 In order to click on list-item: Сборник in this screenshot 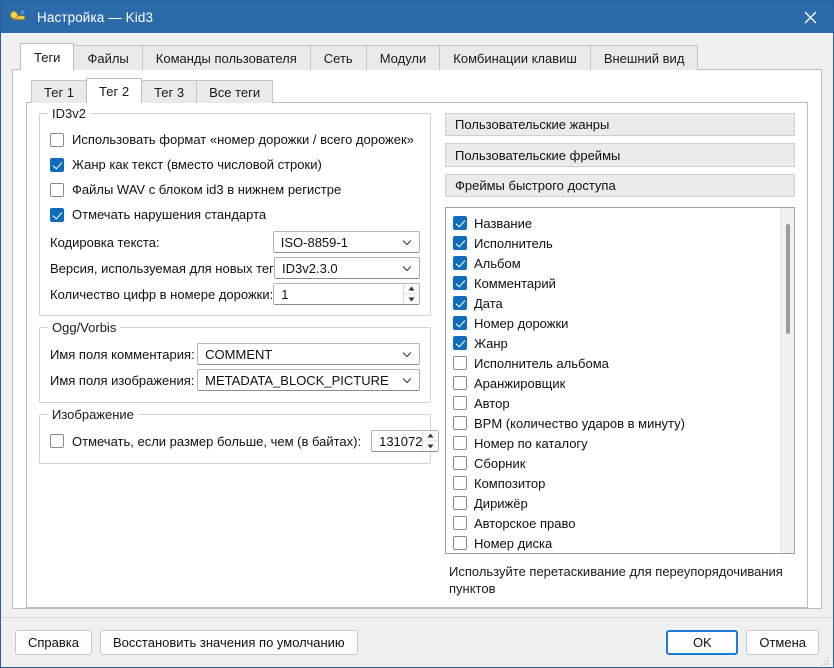, I will do `click(616, 463)`.